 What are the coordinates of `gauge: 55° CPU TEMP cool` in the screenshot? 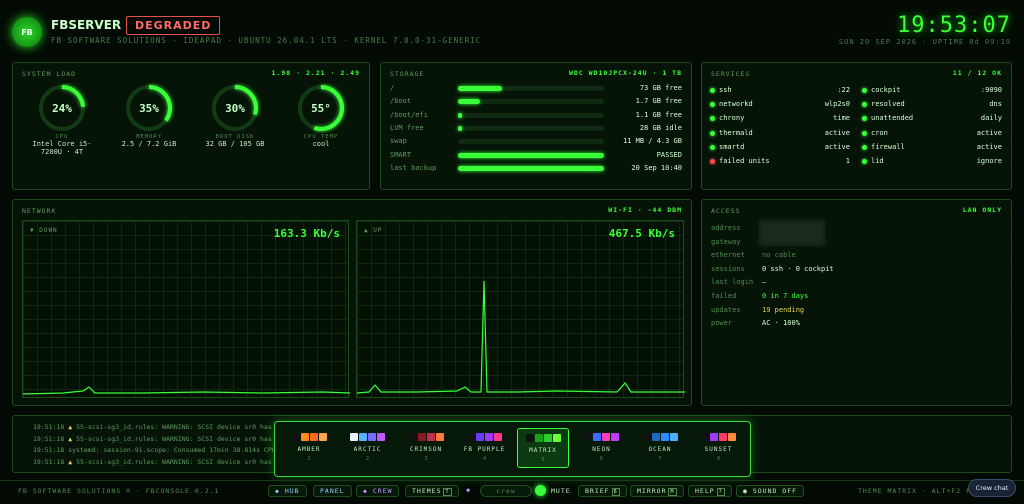 It's located at (321, 115).